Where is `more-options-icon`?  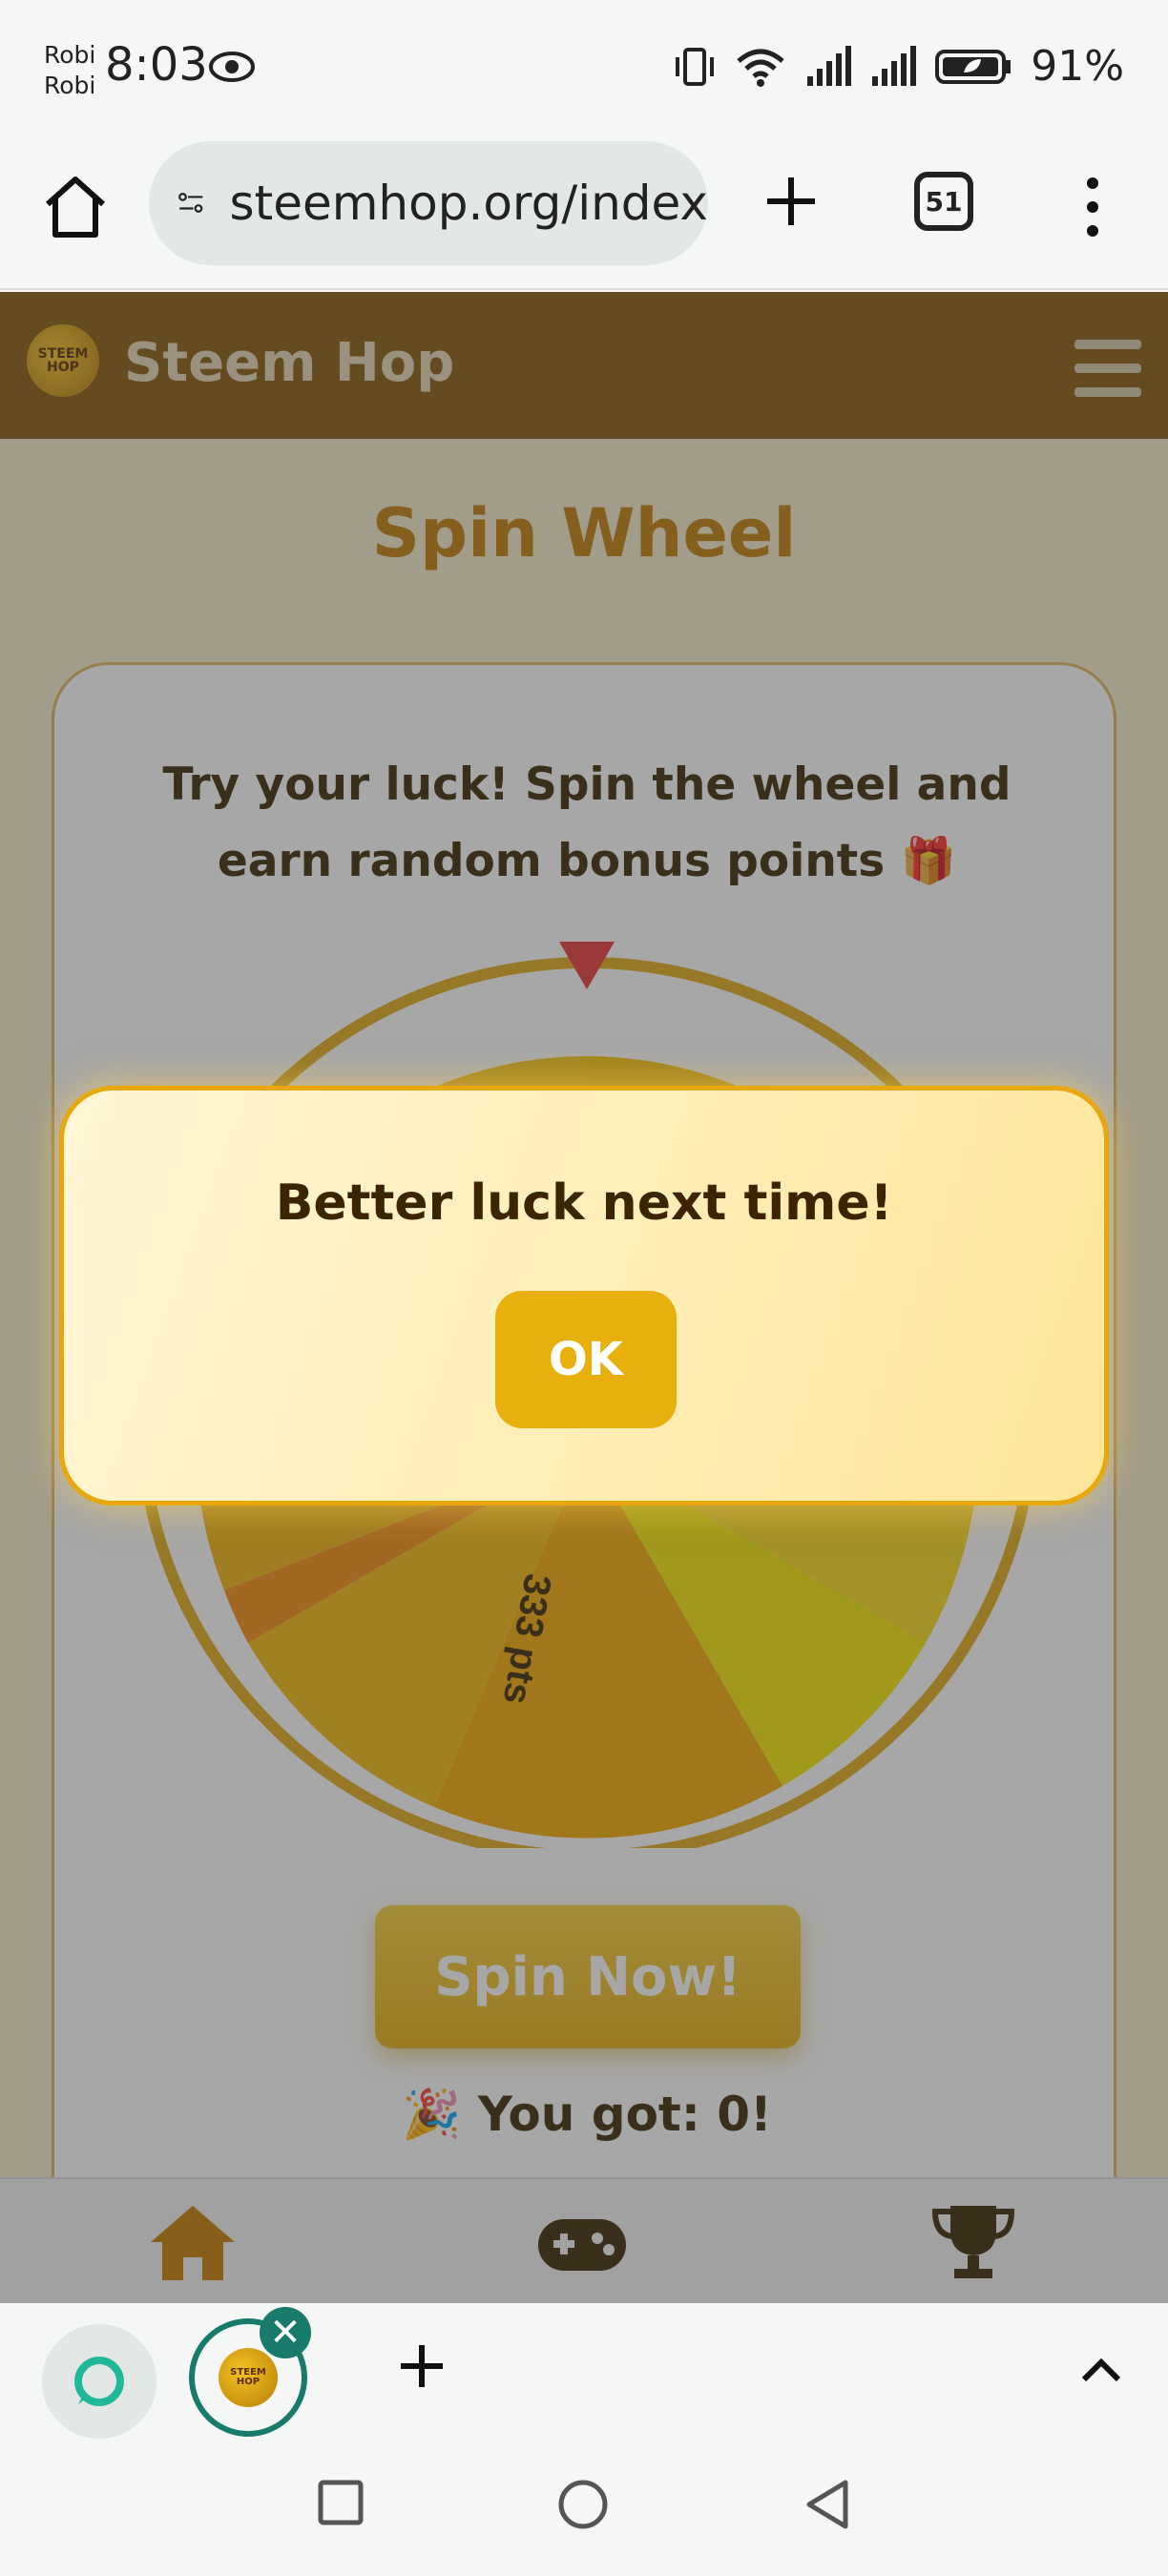 more-options-icon is located at coordinates (1092, 207).